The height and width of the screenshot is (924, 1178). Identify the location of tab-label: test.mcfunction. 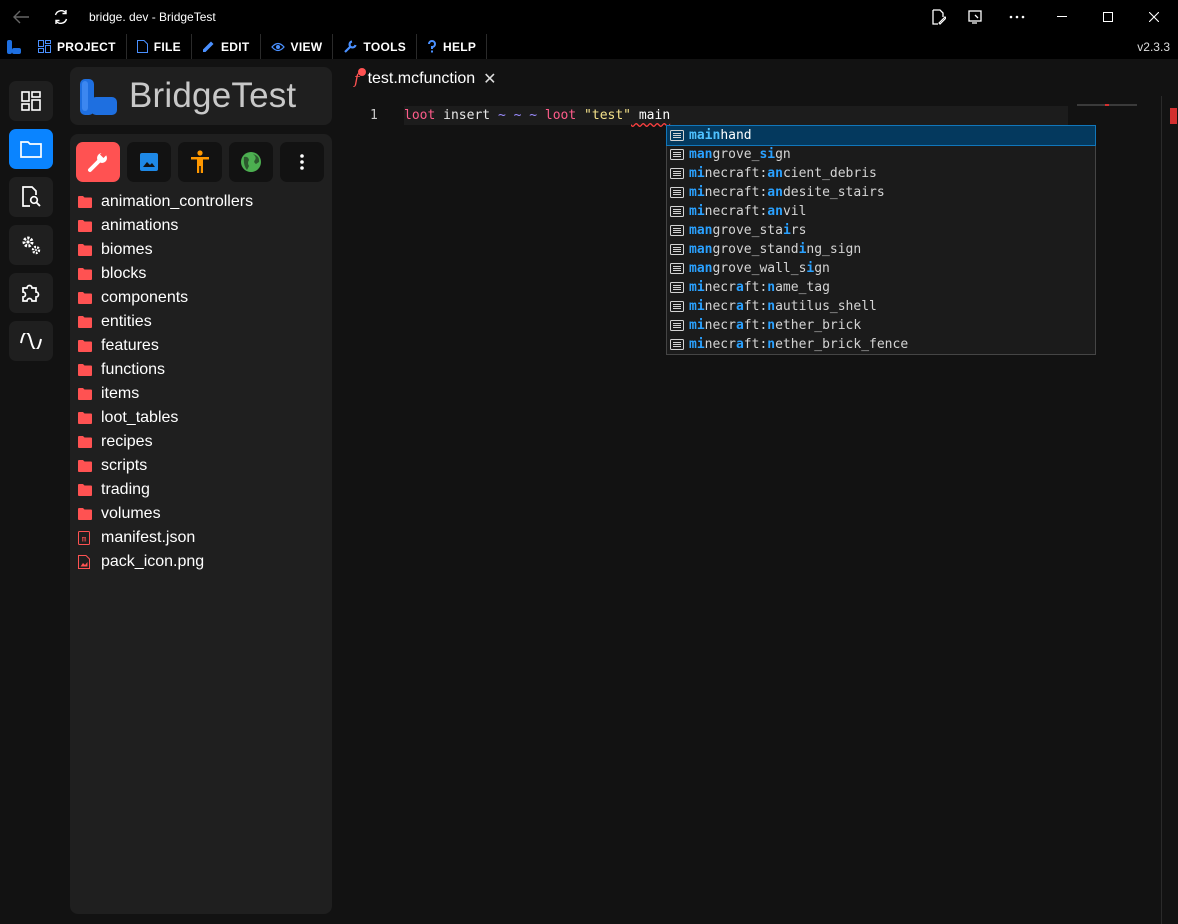
(421, 78).